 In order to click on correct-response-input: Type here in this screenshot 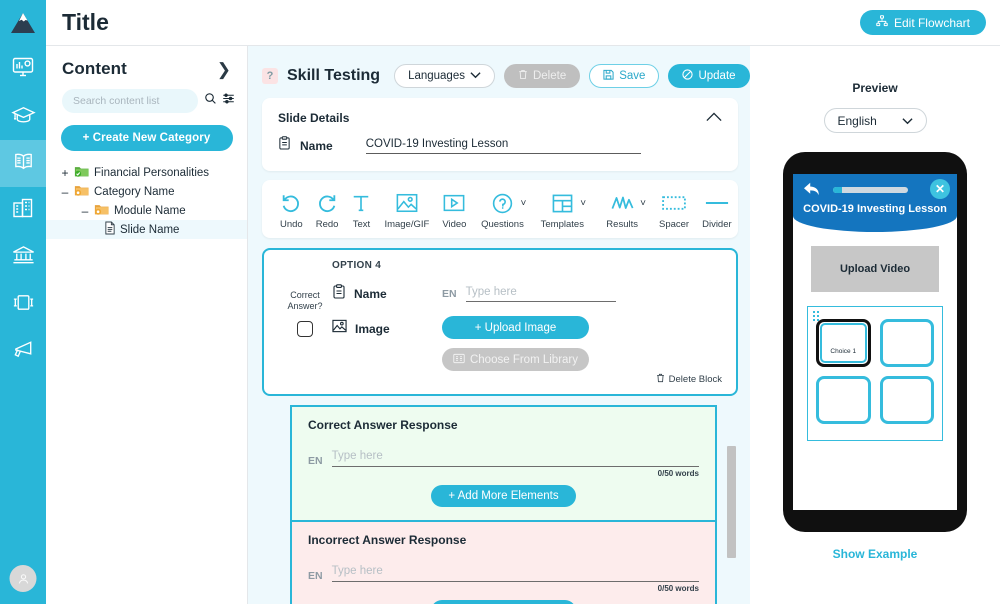, I will do `click(515, 456)`.